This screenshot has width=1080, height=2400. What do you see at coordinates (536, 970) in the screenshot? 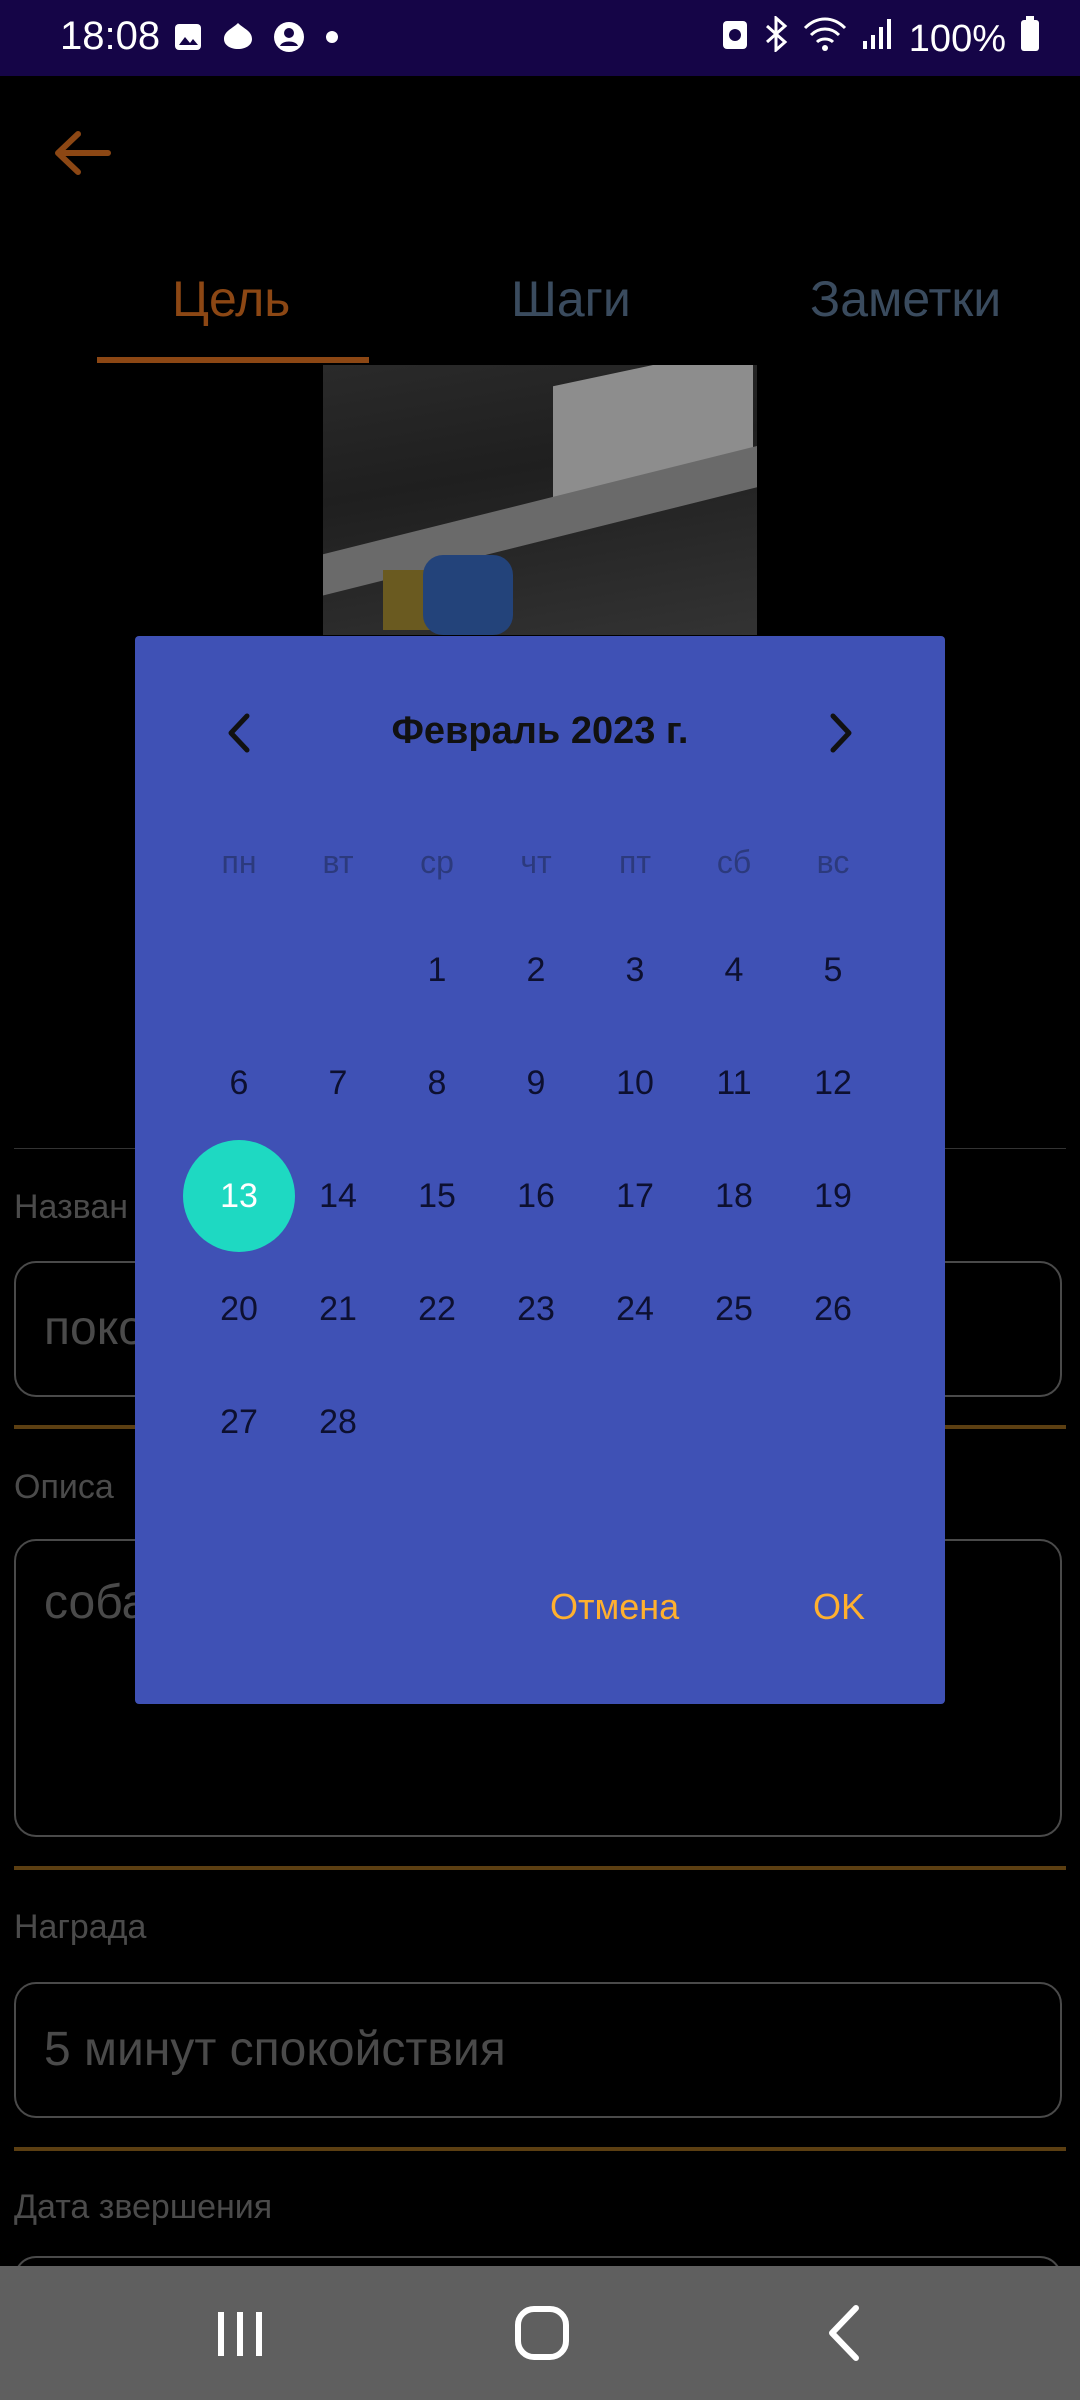
I see `calendar-day: 2` at bounding box center [536, 970].